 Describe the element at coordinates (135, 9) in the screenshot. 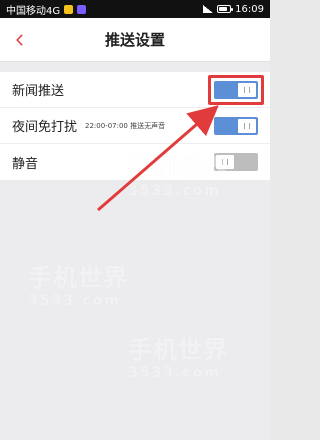

I see `status-bar: 中国移动4G 16:09` at that location.